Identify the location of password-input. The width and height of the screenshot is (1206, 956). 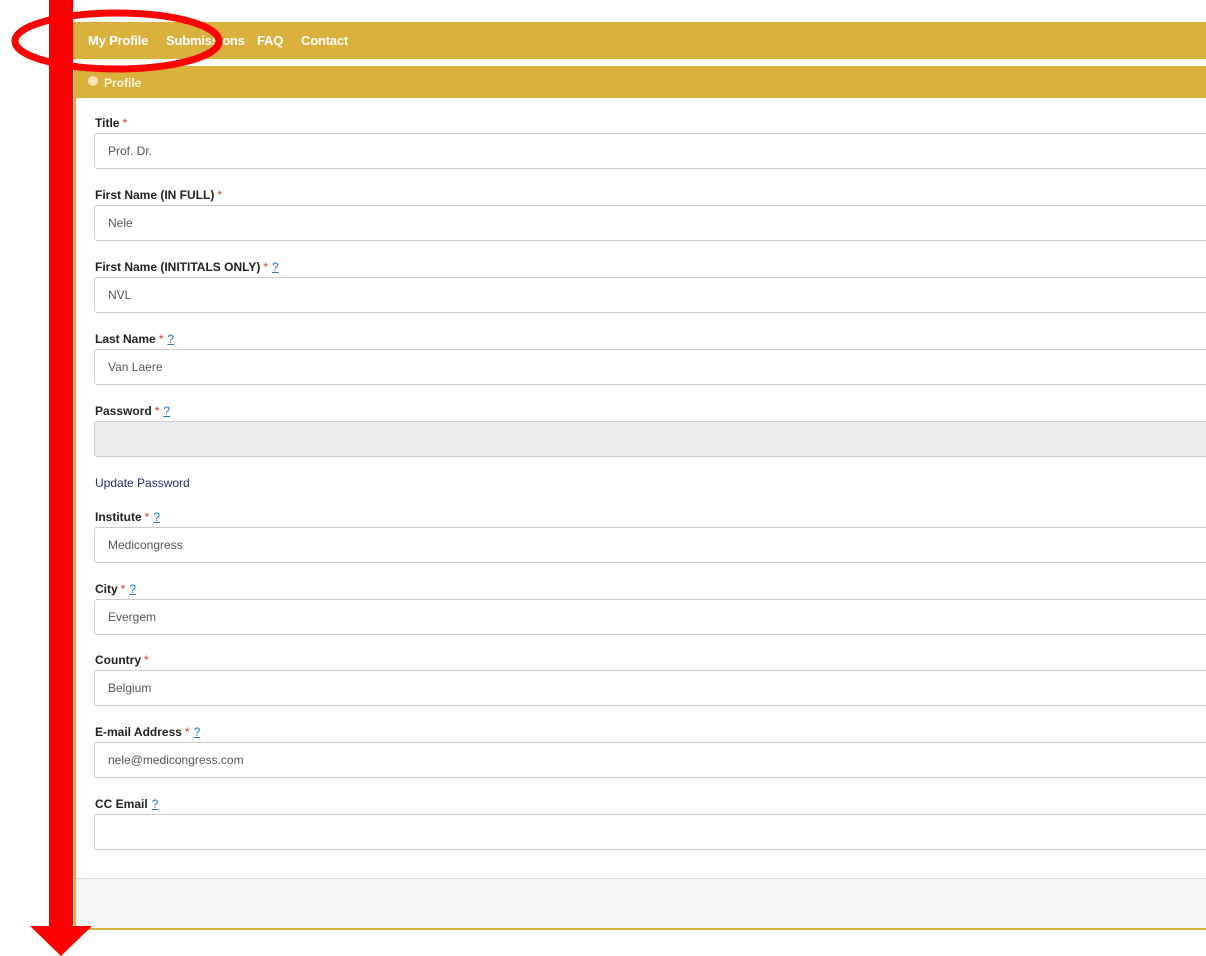
(650, 439).